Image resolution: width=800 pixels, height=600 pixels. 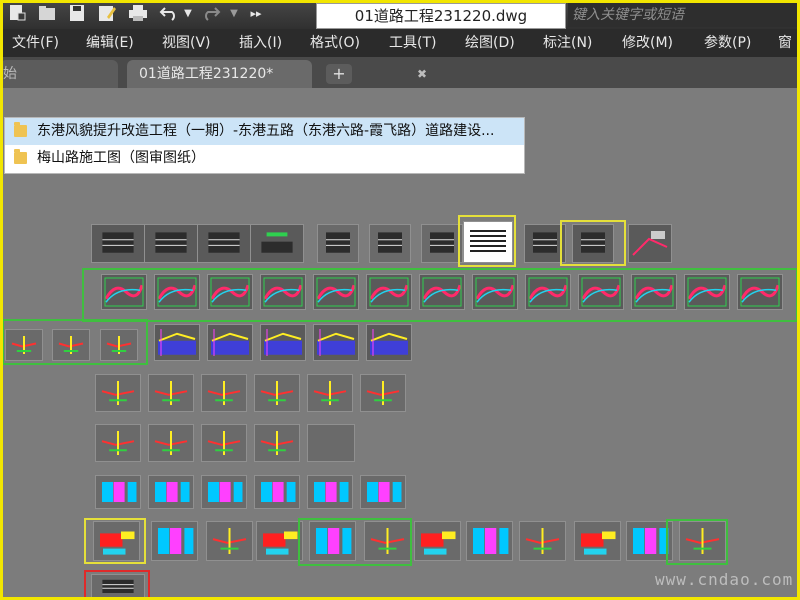 I want to click on open-folder-icon, so click(x=47, y=14).